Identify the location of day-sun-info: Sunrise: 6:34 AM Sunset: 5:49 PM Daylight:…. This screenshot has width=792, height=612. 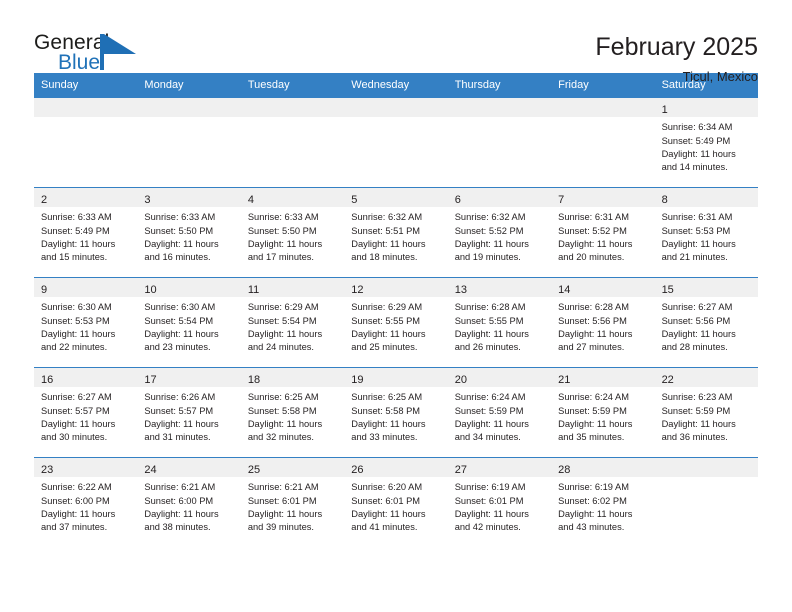
(706, 146).